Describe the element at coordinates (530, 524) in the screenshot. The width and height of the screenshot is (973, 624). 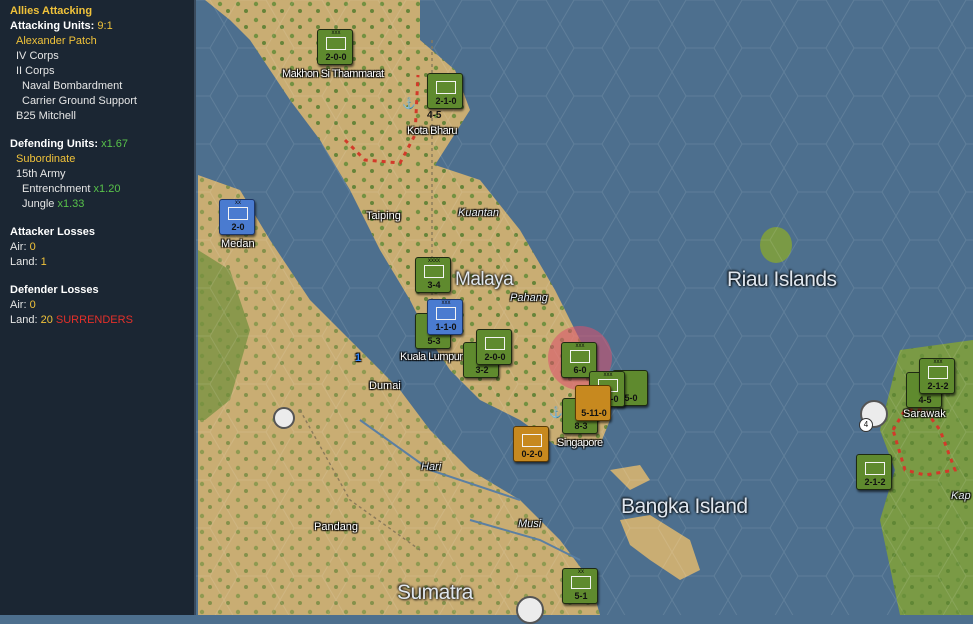
I see `label-musi: Musi` at that location.